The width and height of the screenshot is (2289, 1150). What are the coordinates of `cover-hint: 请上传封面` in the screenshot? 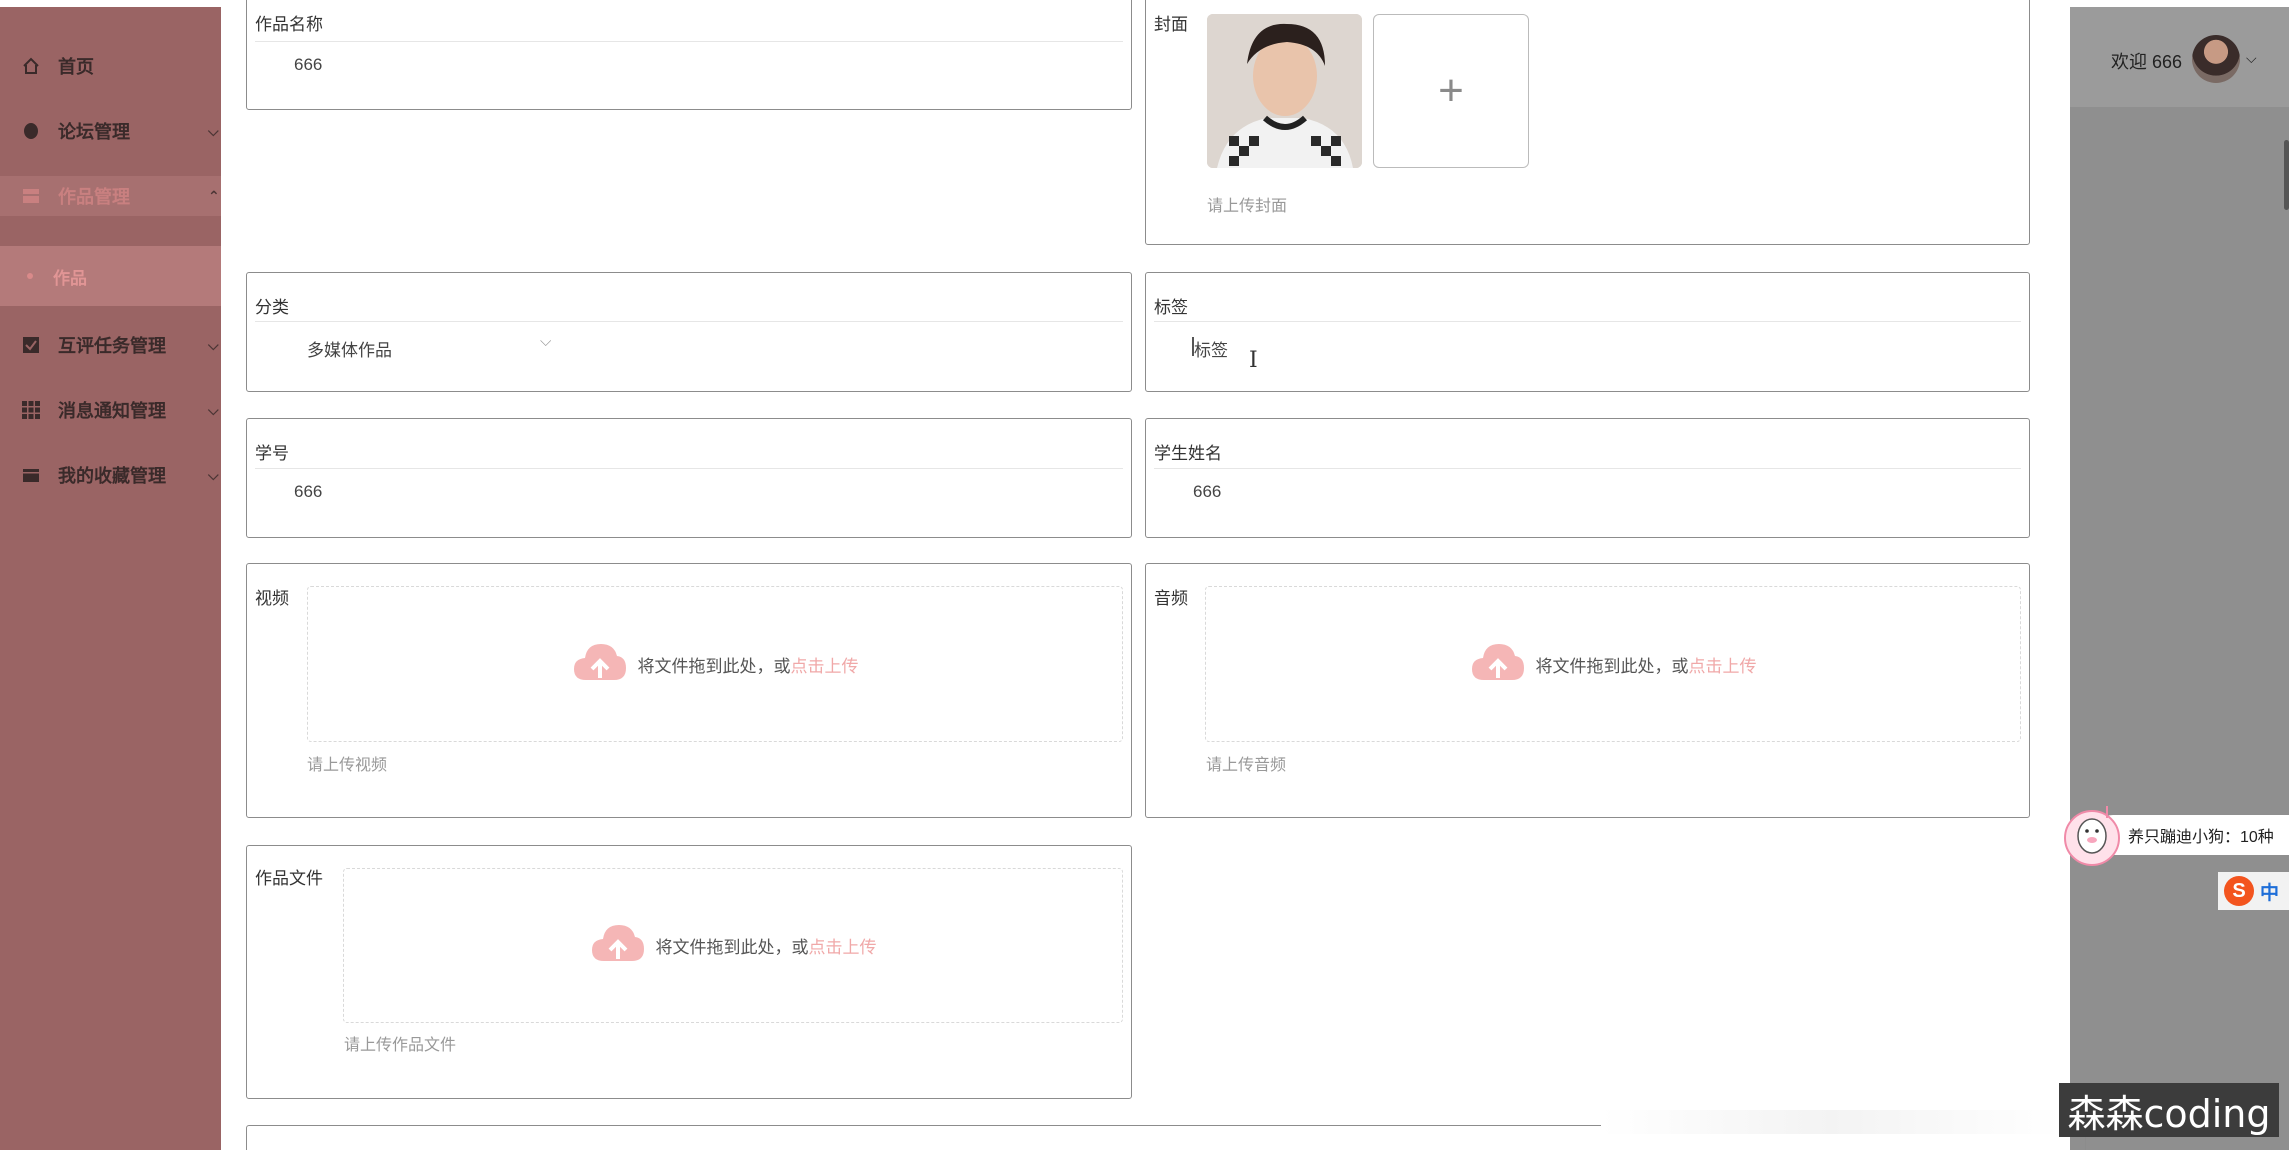 It's located at (1247, 206).